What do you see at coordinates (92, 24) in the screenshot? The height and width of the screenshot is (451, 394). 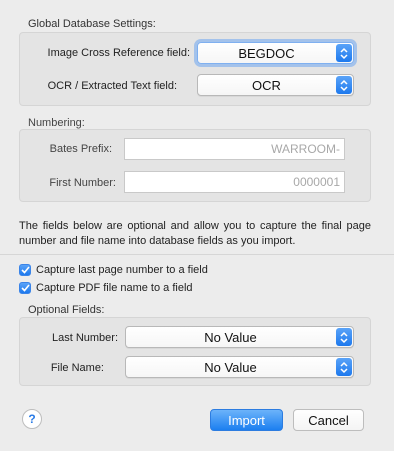 I see `global-settings-title: Global Database Settings:` at bounding box center [92, 24].